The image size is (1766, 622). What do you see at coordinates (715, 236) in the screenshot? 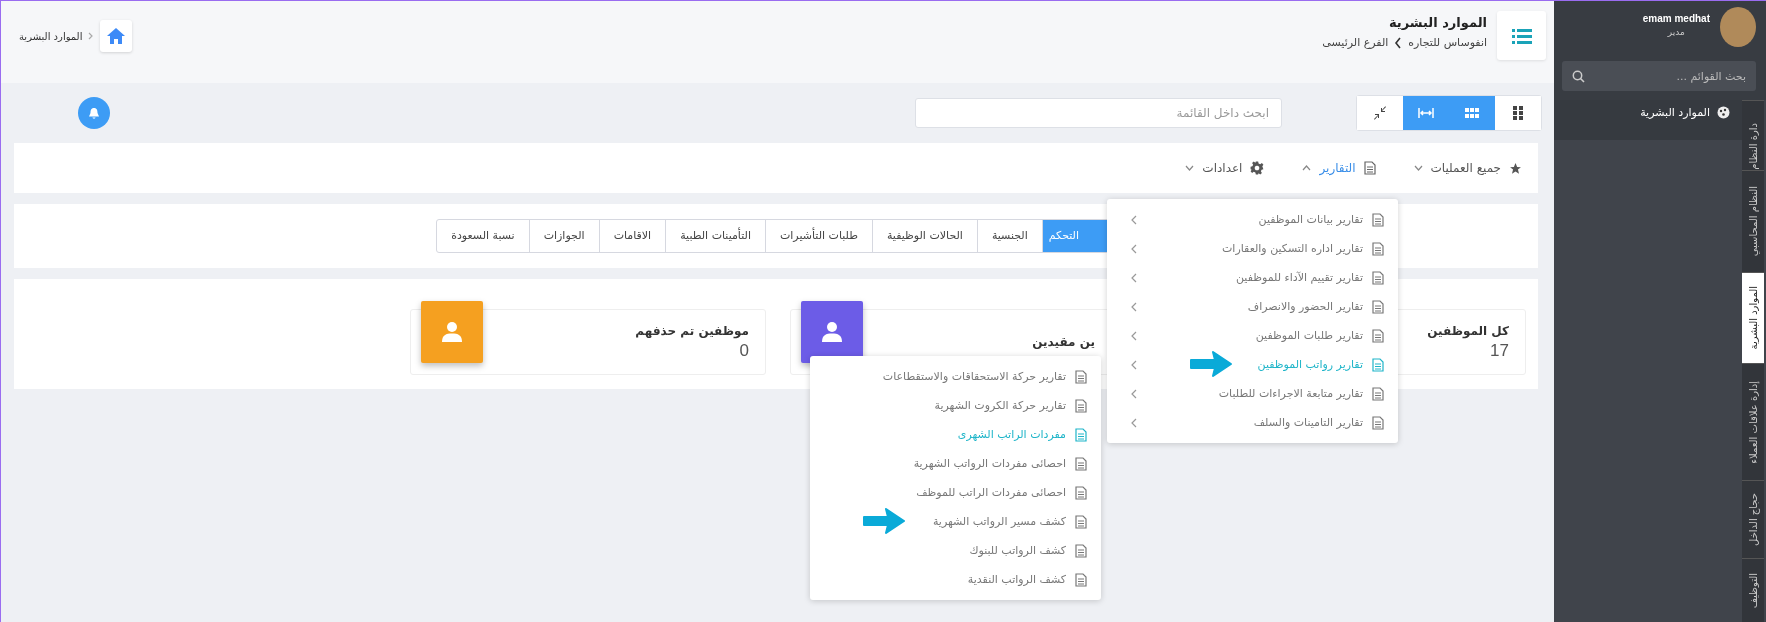
I see `tab: التأمينات الطبية` at bounding box center [715, 236].